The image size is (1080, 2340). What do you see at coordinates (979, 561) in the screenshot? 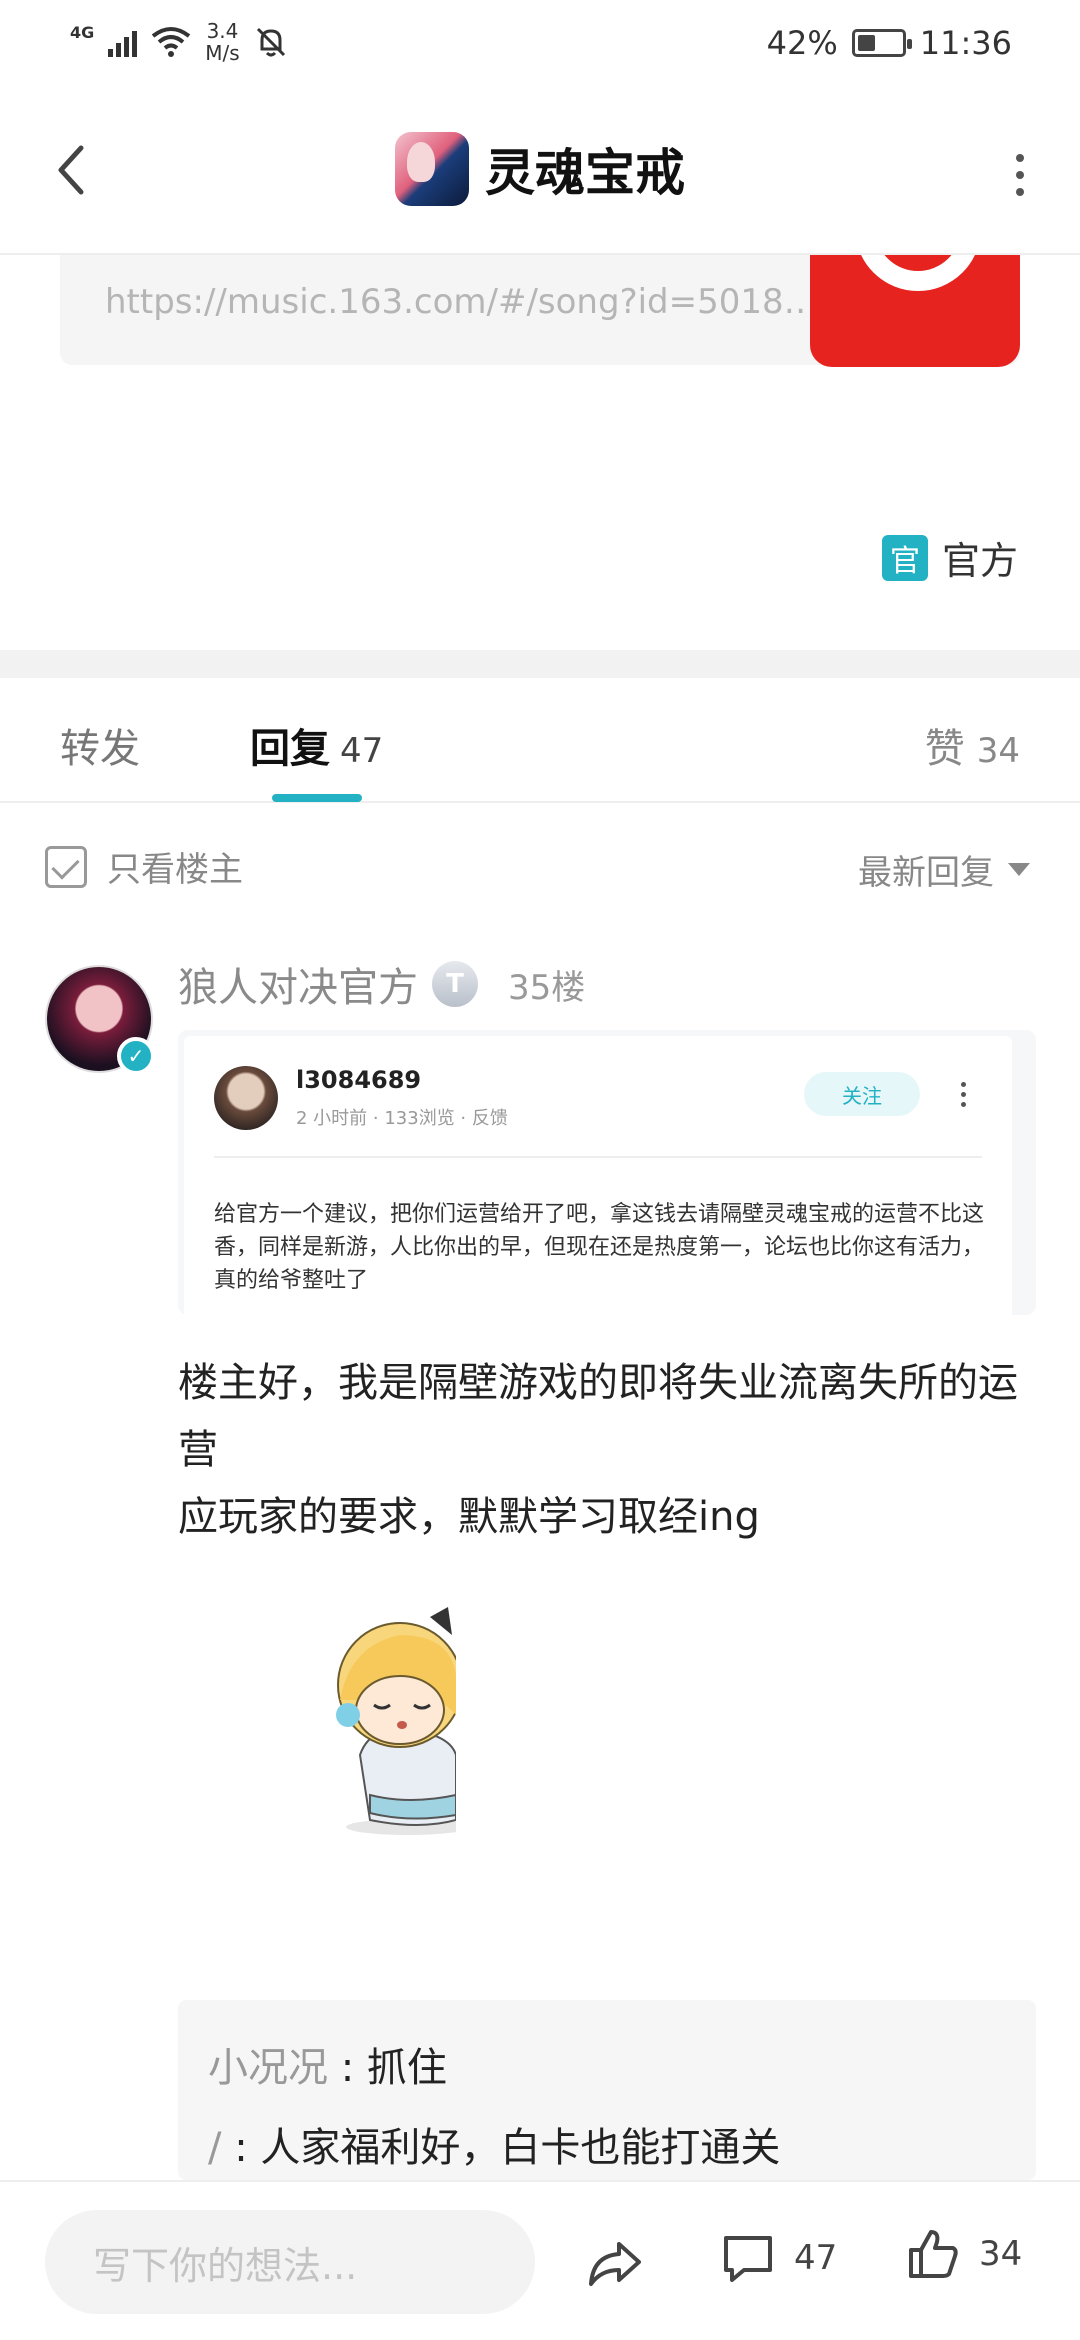
I see `official-label: 官方` at bounding box center [979, 561].